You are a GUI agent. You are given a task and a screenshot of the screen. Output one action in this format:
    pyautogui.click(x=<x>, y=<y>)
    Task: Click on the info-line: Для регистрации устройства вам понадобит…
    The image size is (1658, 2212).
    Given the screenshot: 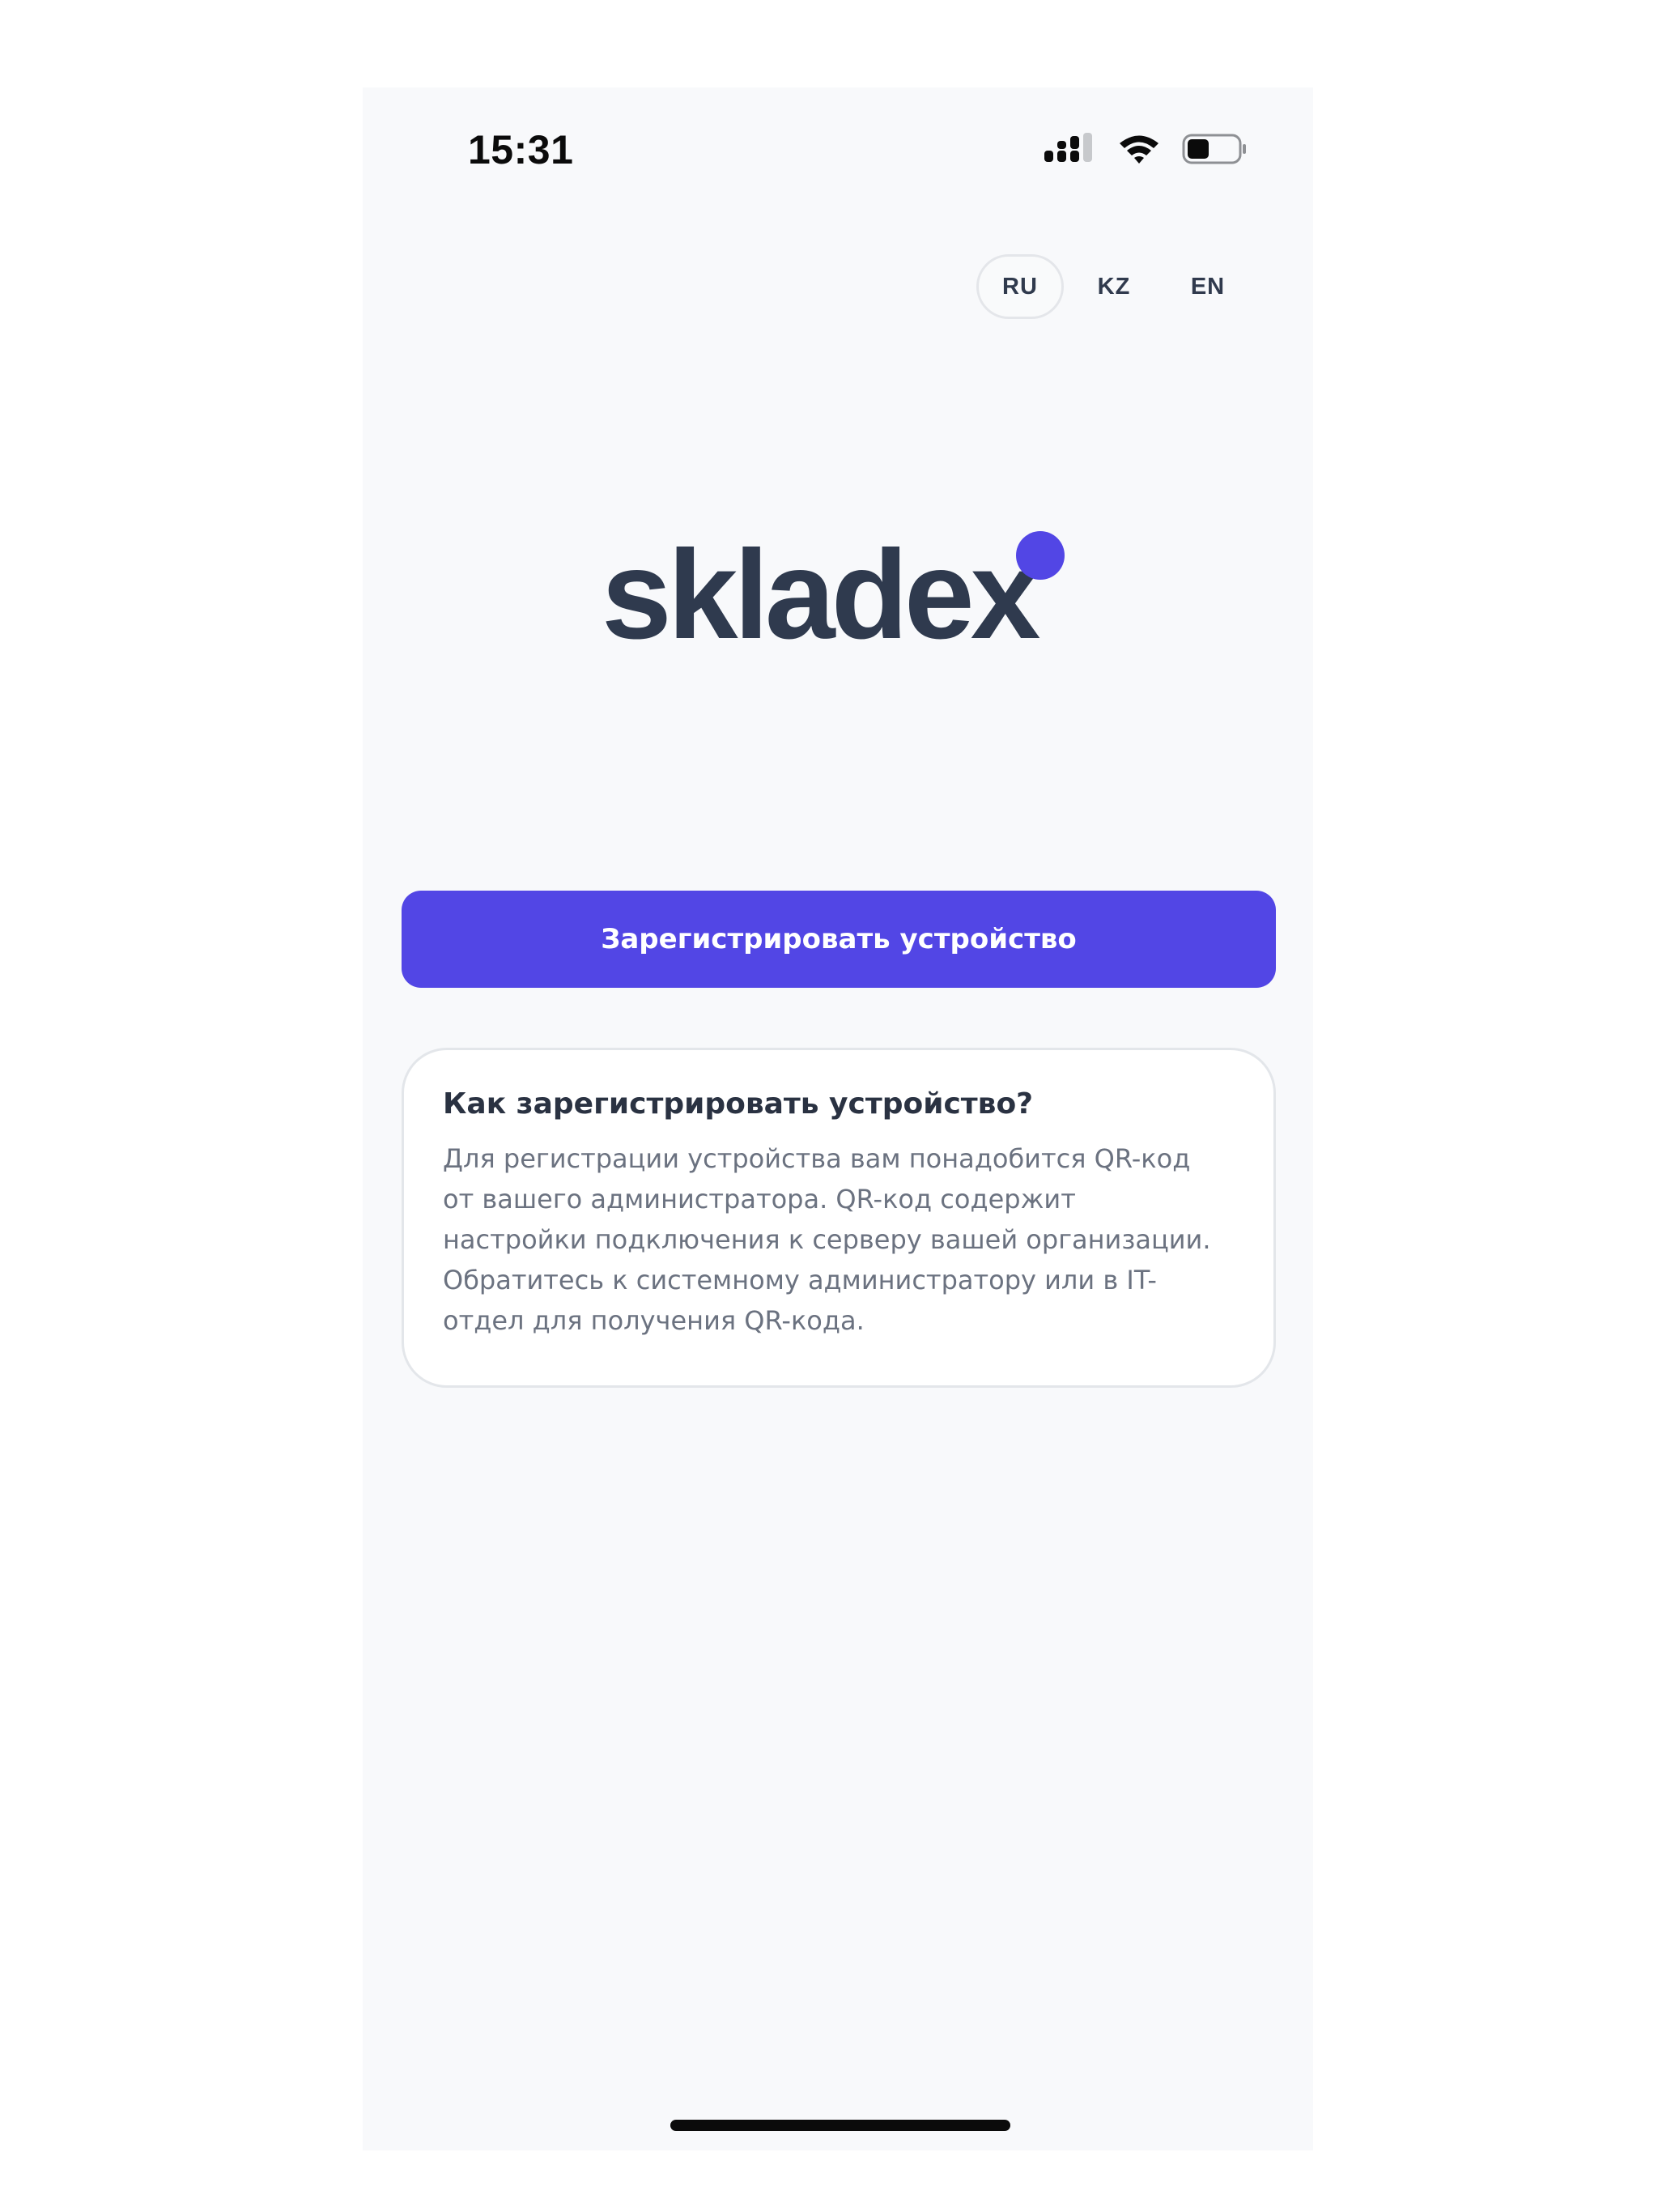 What is the action you would take?
    pyautogui.click(x=817, y=1158)
    